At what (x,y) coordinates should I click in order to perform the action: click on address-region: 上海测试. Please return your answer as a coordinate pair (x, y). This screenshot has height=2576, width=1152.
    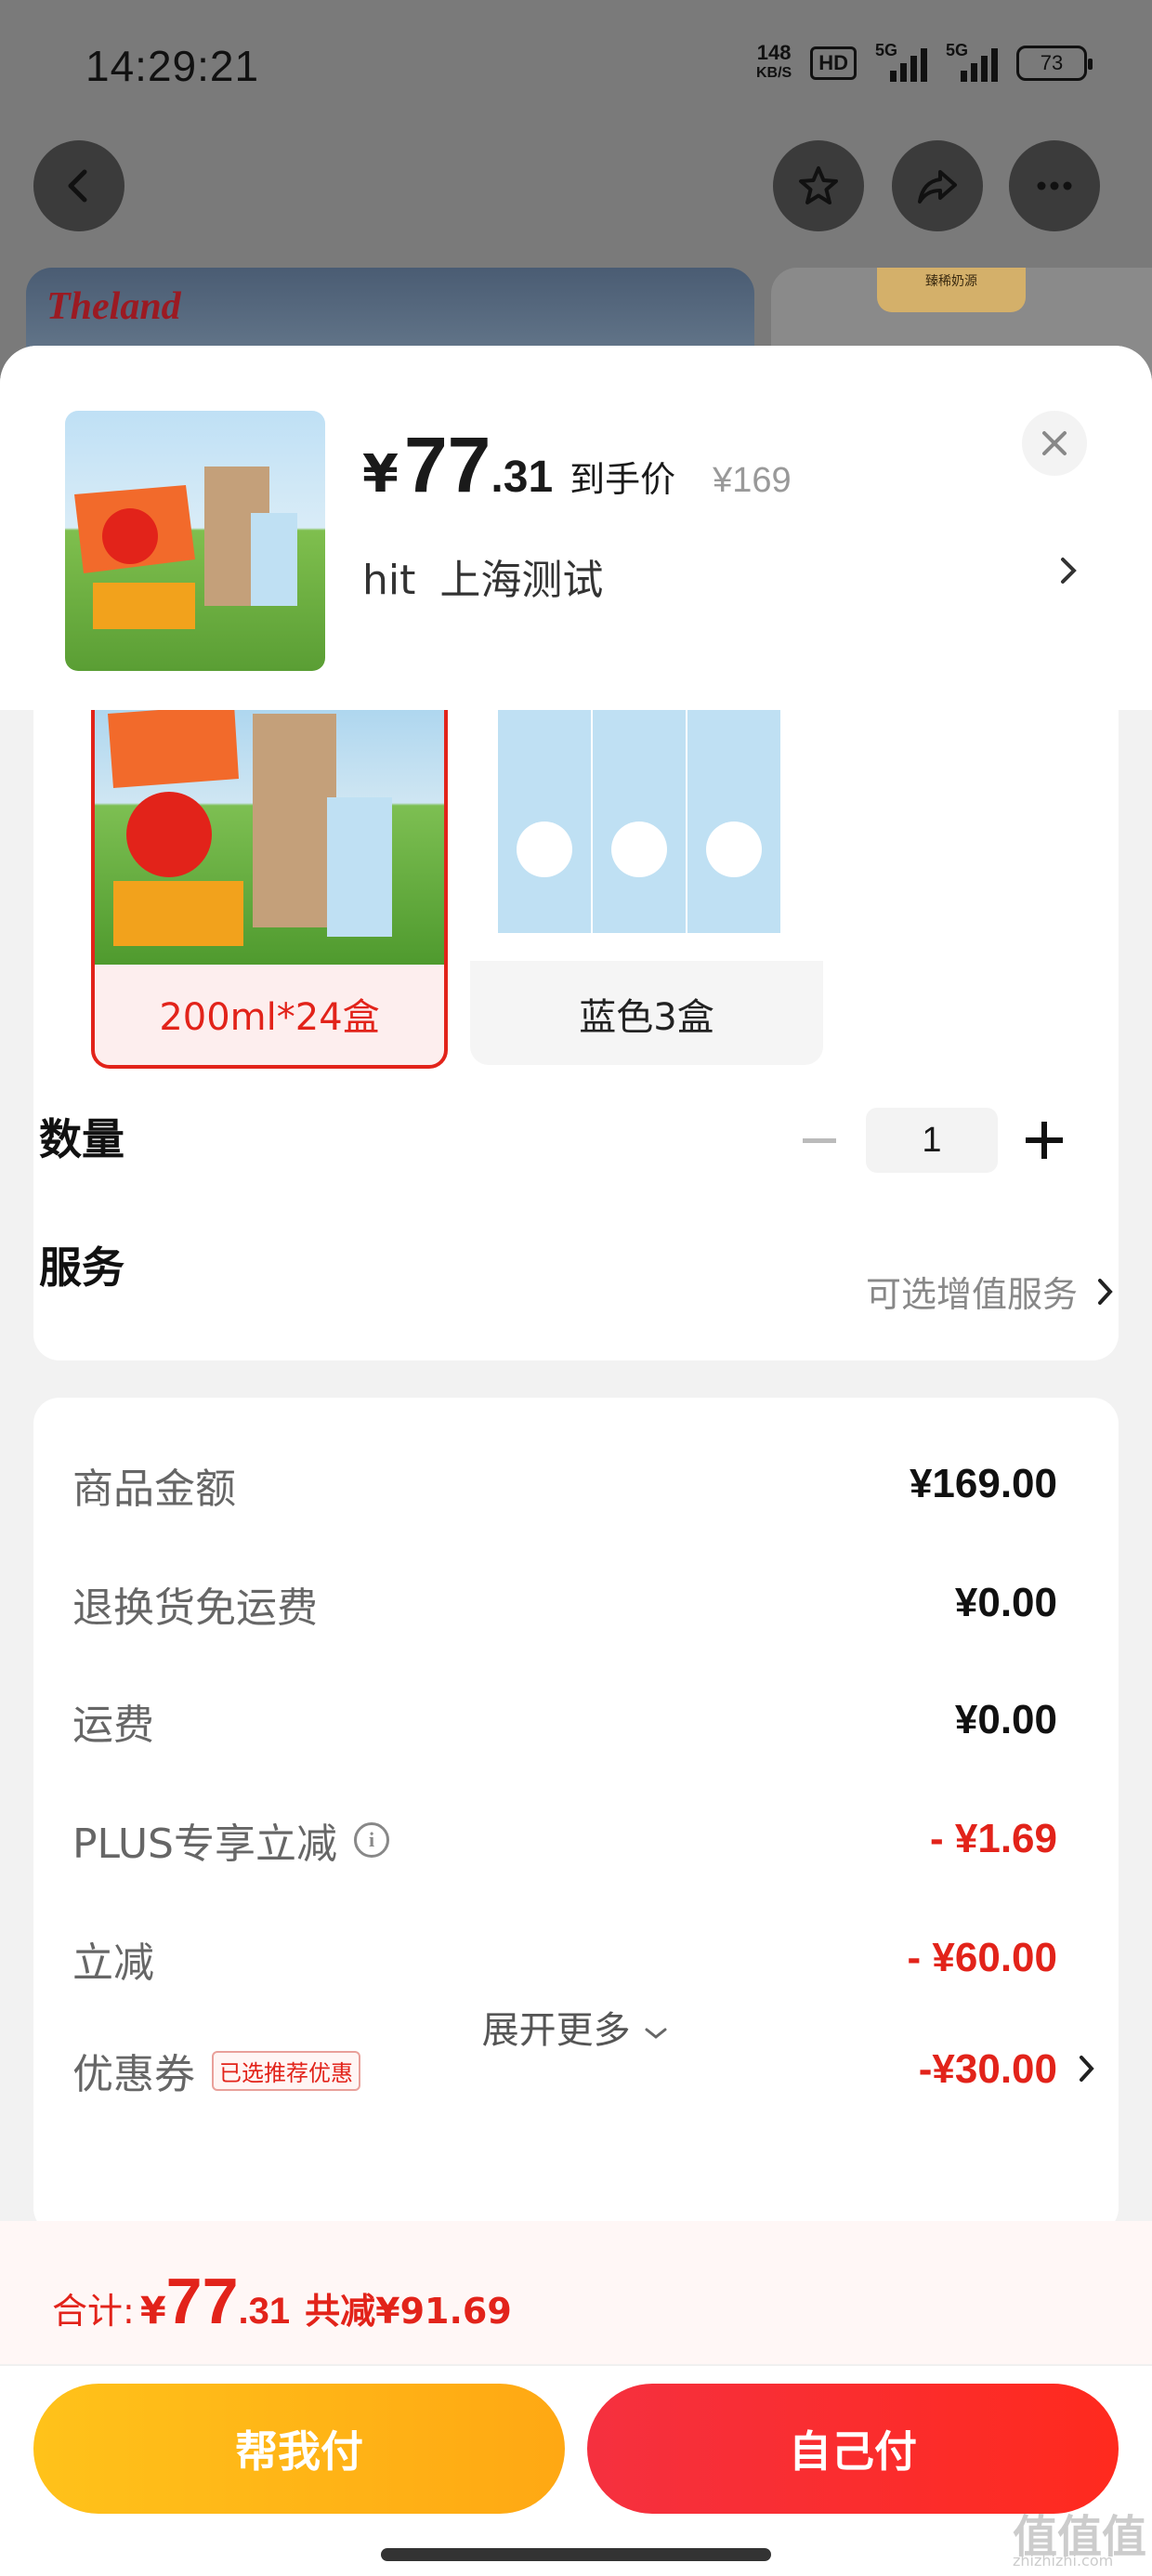
    Looking at the image, I should click on (521, 580).